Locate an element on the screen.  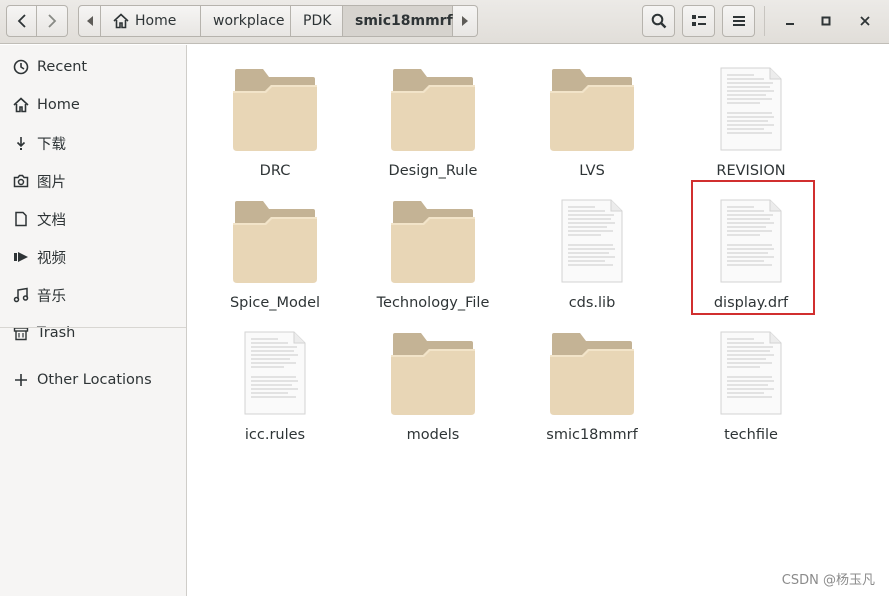
chevron-right-icon is located at coordinates (52, 21).